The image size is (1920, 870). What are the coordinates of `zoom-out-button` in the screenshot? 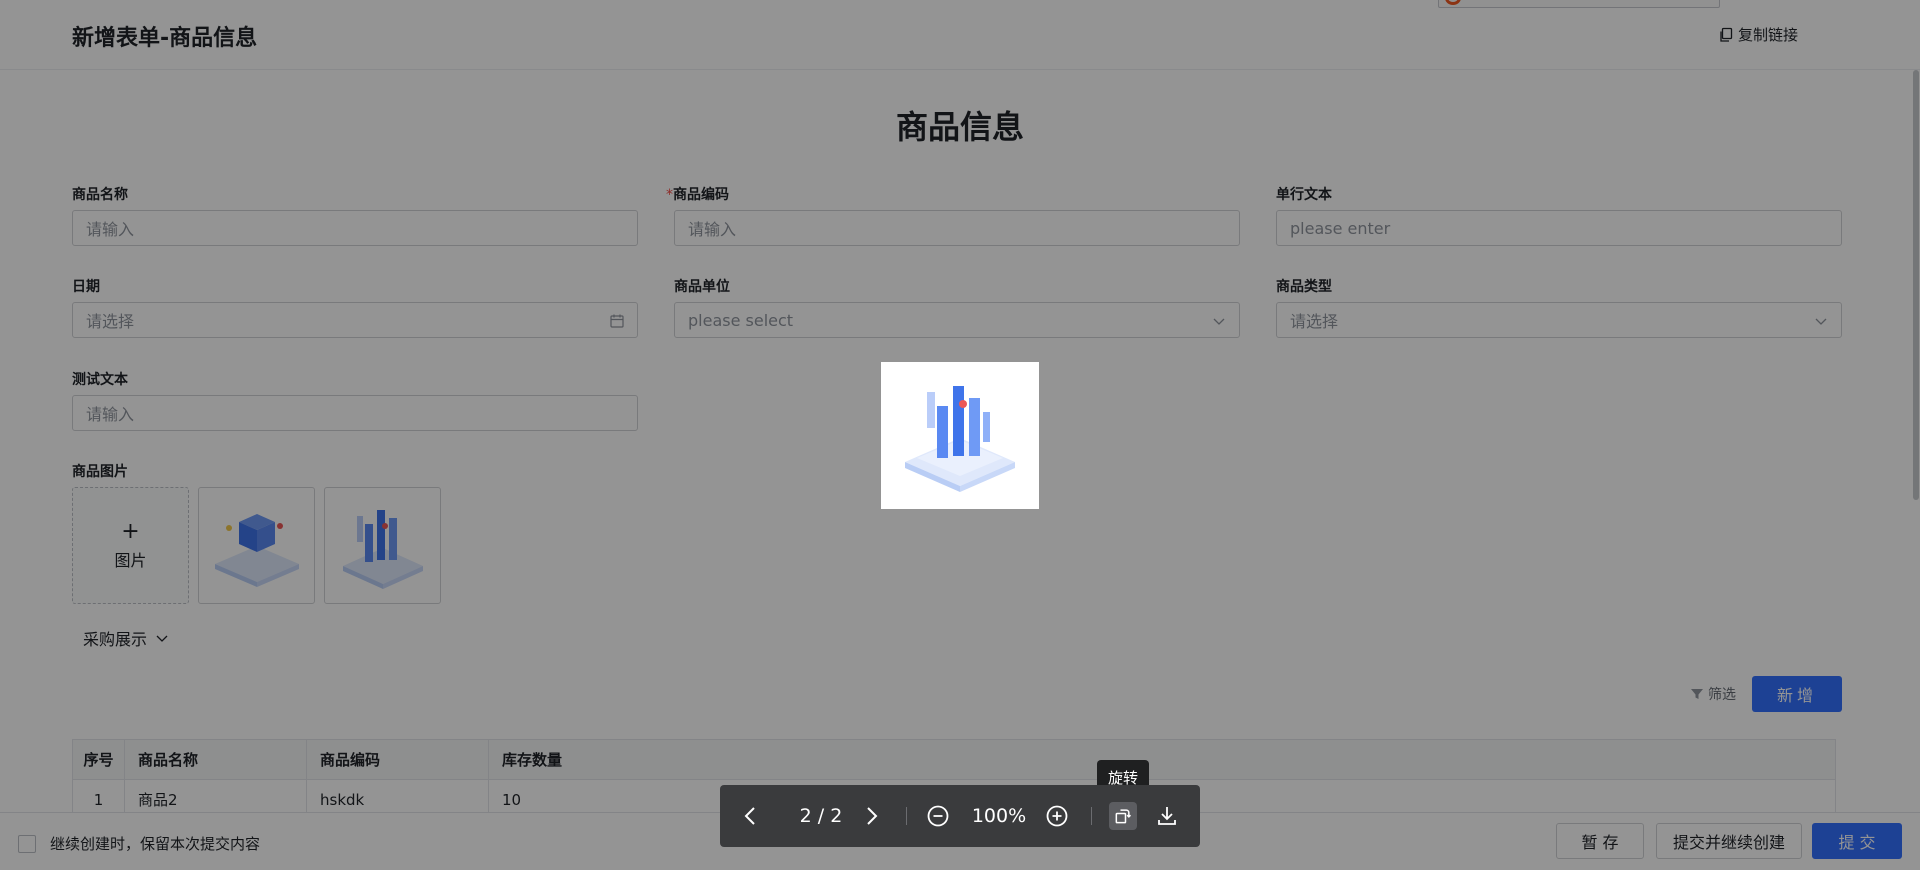 It's located at (938, 816).